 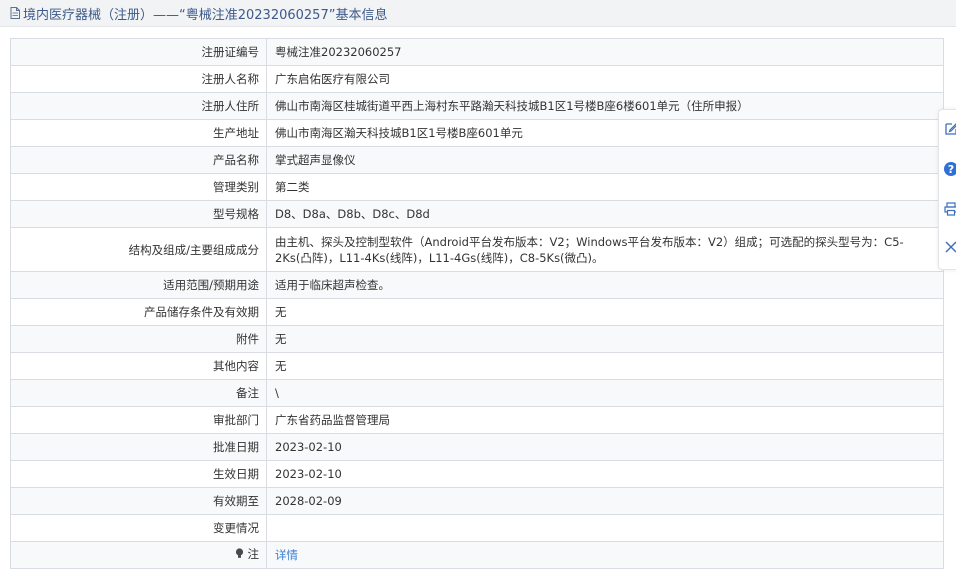 I want to click on field-label: 适用范围/预期用途, so click(x=138, y=285).